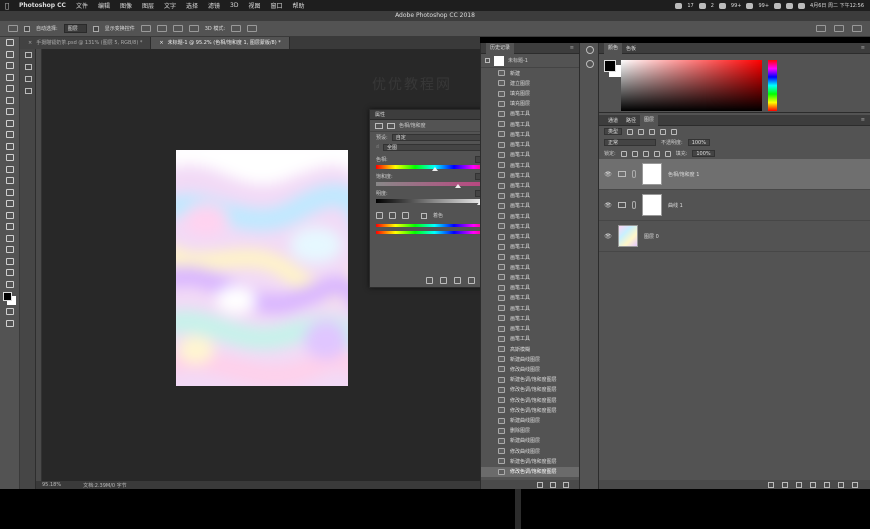  What do you see at coordinates (10, 312) in the screenshot?
I see `quick-mask-button` at bounding box center [10, 312].